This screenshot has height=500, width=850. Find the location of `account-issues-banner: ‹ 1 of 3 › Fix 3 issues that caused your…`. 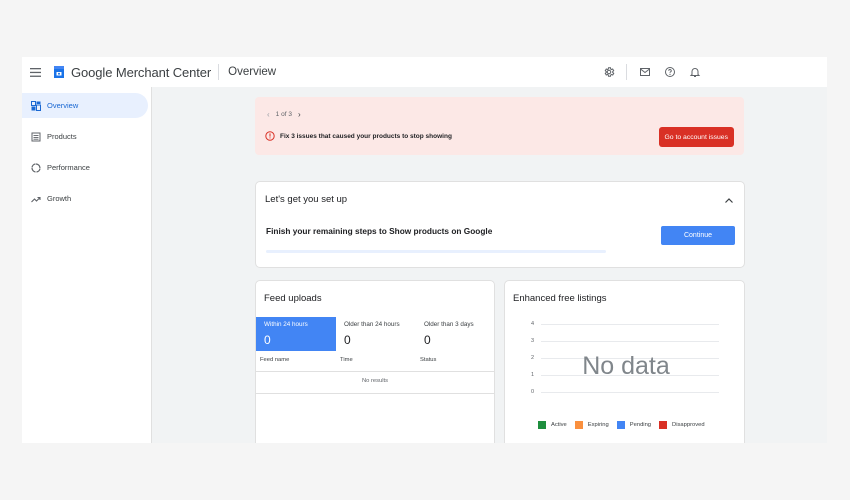

account-issues-banner: ‹ 1 of 3 › Fix 3 issues that caused your… is located at coordinates (499, 126).